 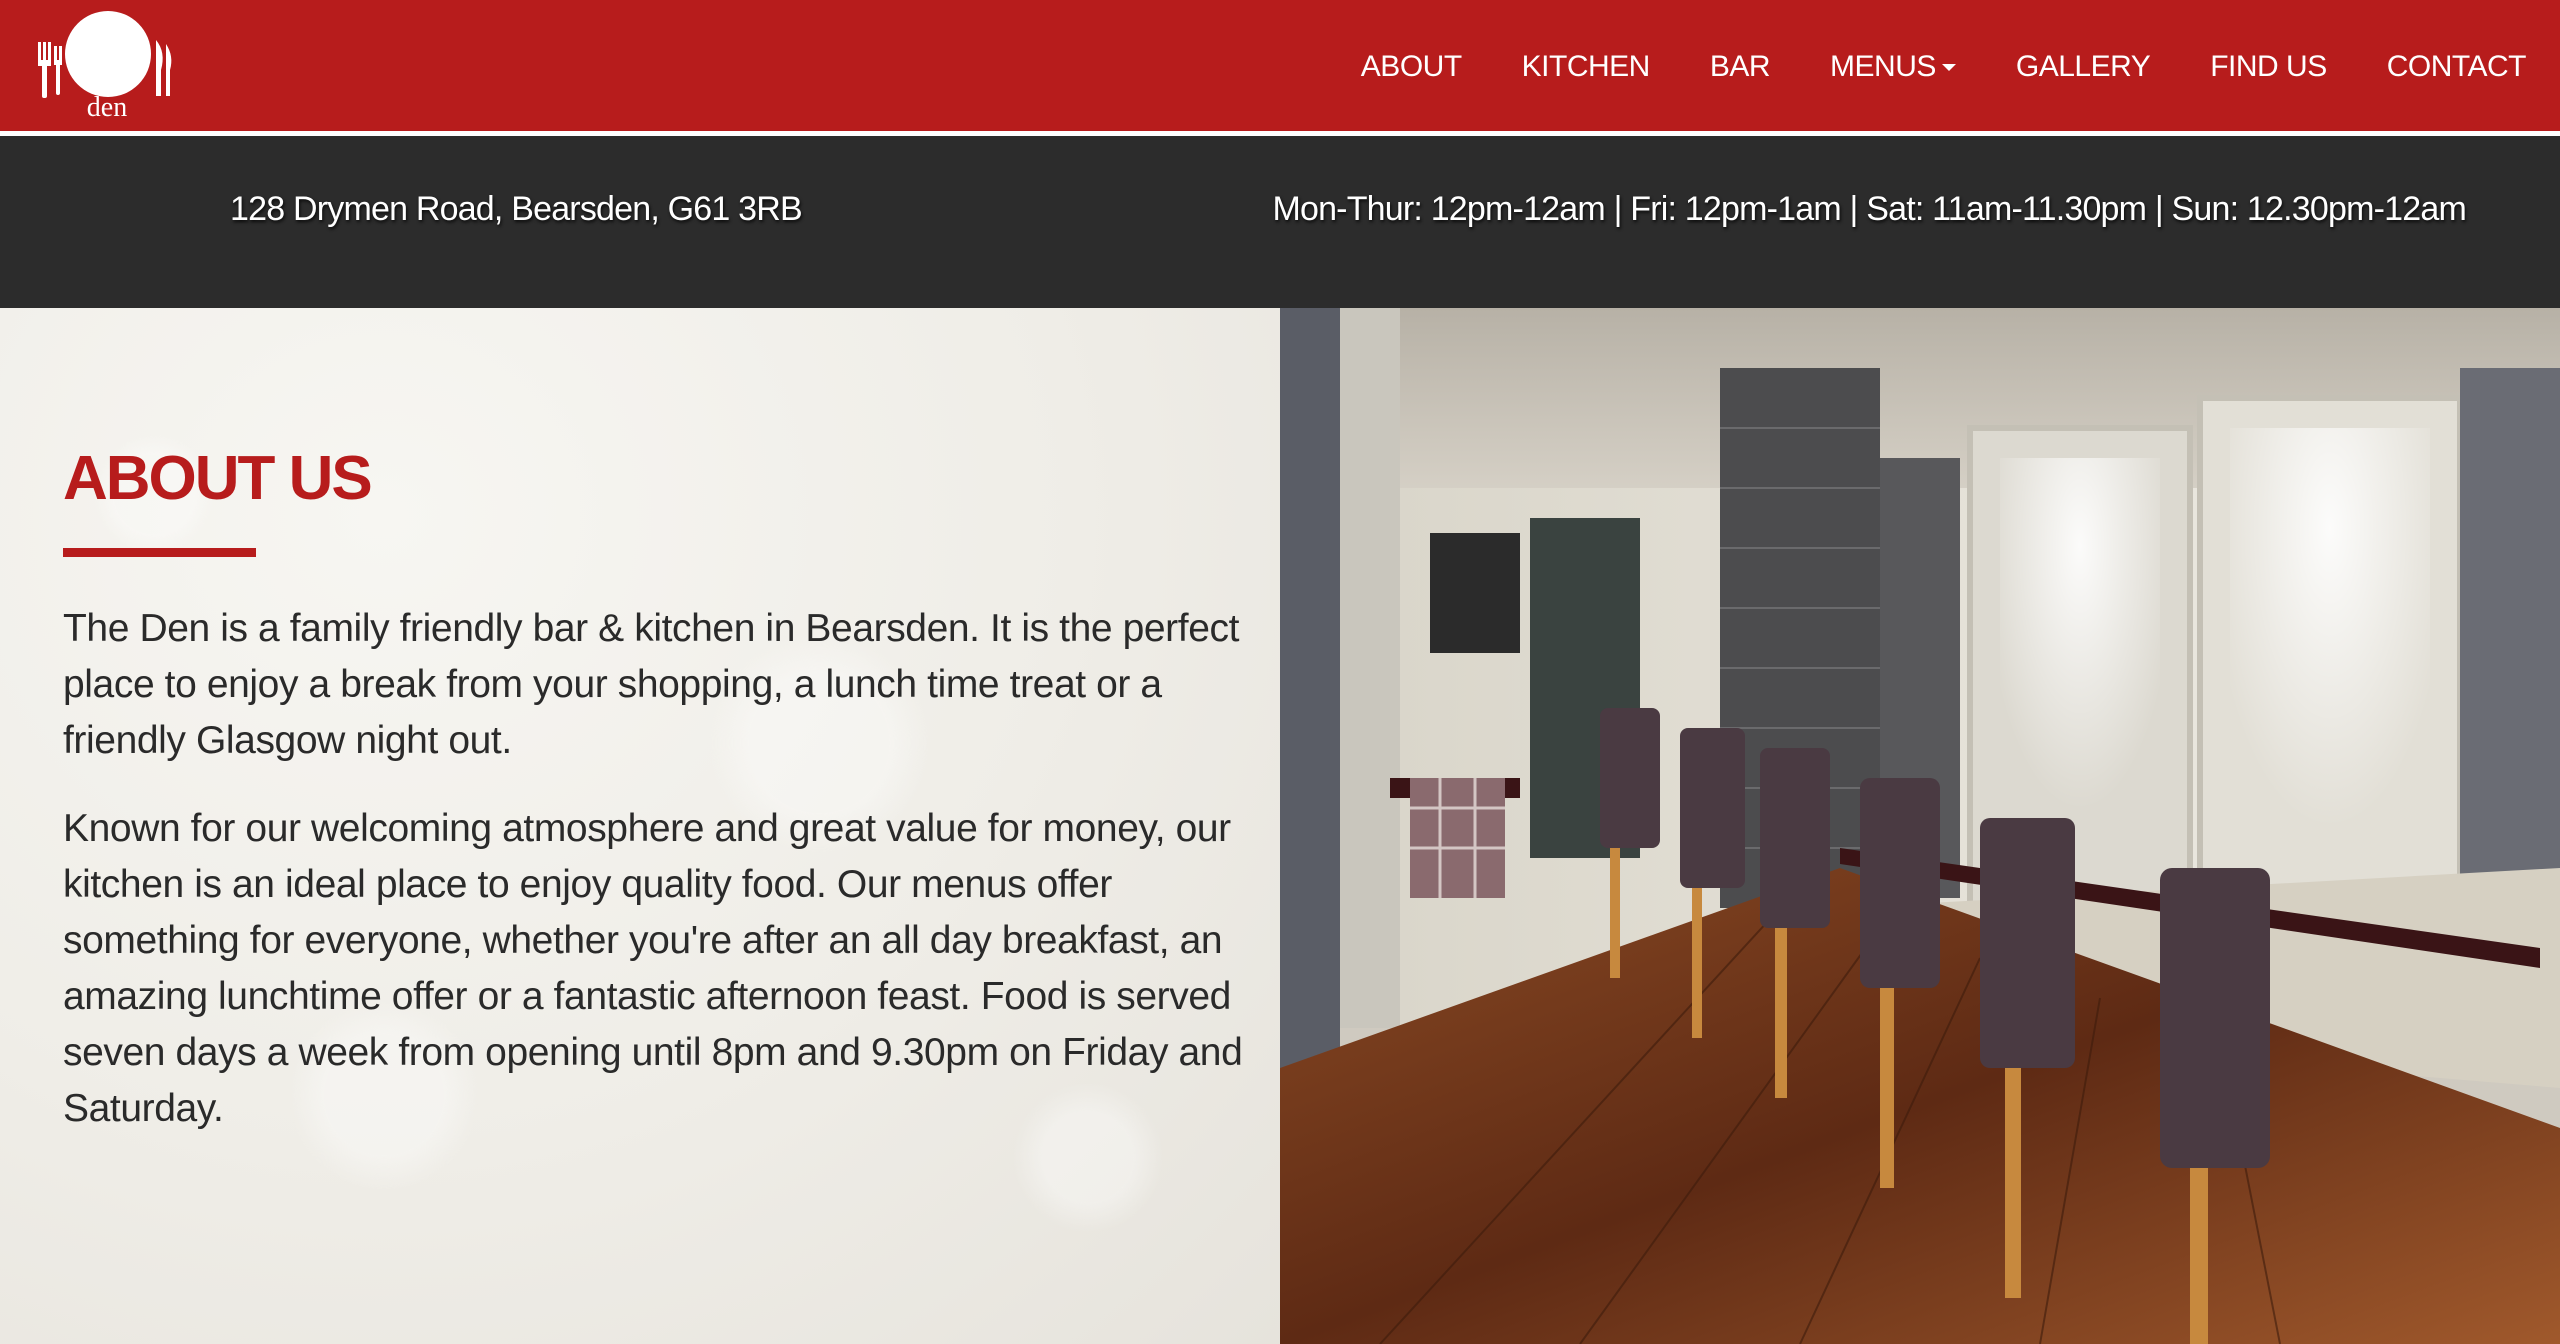 I want to click on nav-item-label: CONTACT, so click(x=2456, y=66).